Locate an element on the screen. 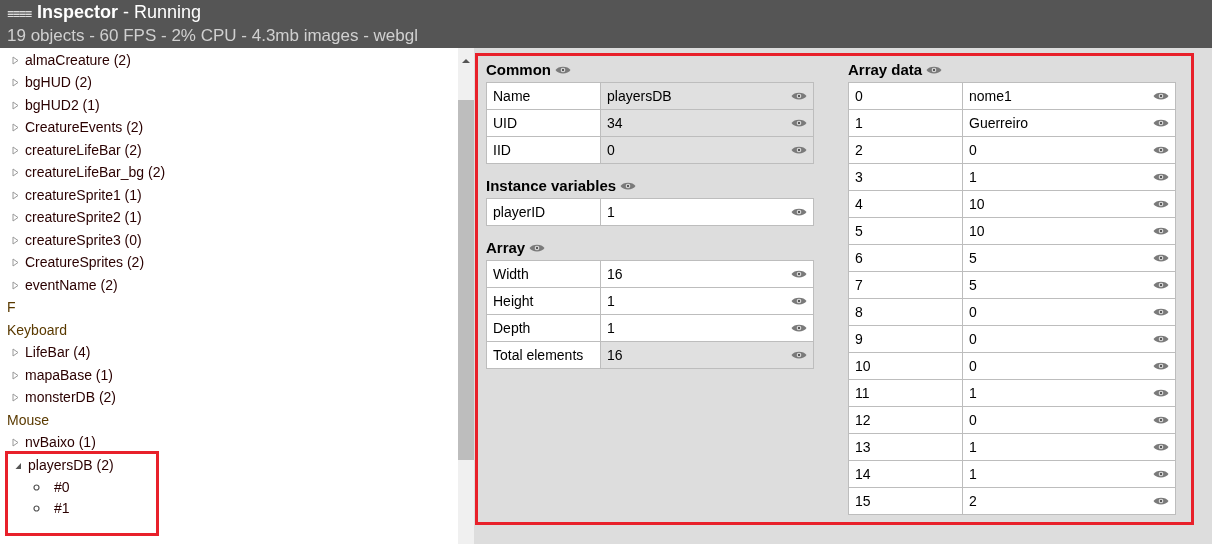 The height and width of the screenshot is (544, 1212). bullet-icon is located at coordinates (36, 508).